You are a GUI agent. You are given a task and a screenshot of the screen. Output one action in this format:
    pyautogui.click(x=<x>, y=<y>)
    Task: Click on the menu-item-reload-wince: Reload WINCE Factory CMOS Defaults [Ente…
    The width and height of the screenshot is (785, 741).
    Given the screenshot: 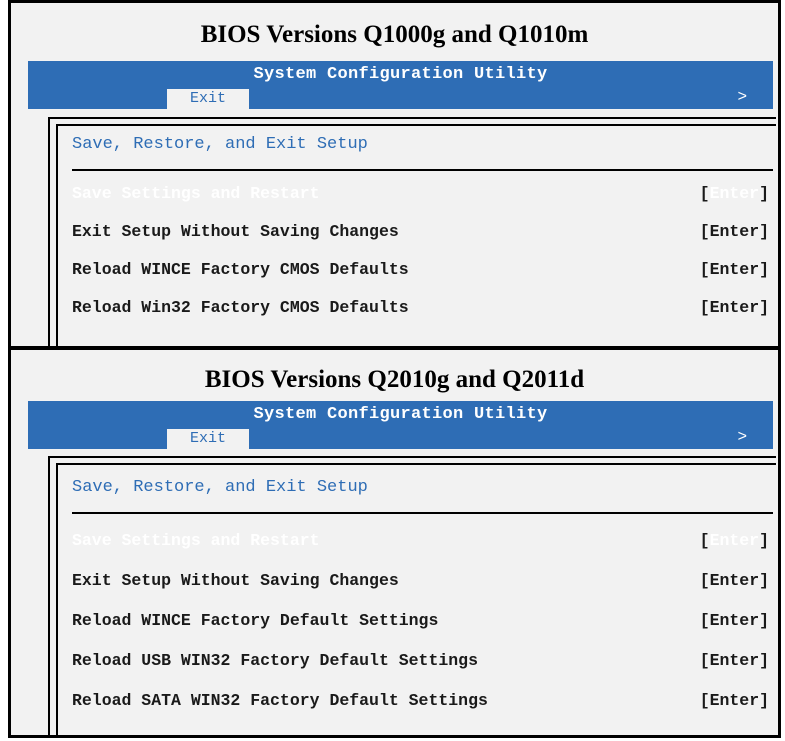 What is the action you would take?
    pyautogui.click(x=420, y=270)
    